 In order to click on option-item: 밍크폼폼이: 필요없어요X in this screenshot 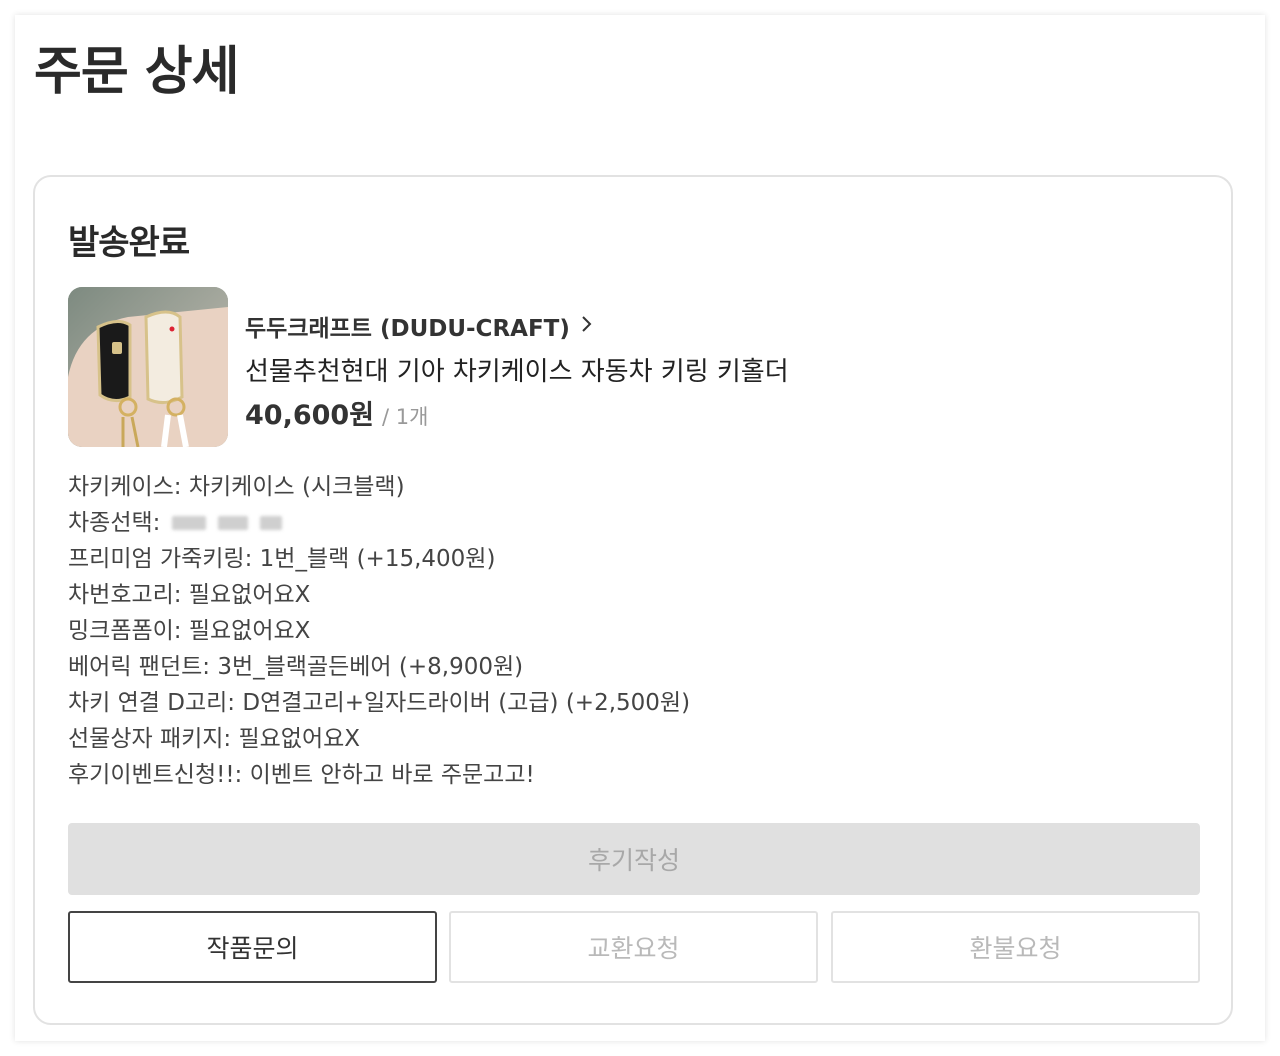, I will do `click(189, 631)`.